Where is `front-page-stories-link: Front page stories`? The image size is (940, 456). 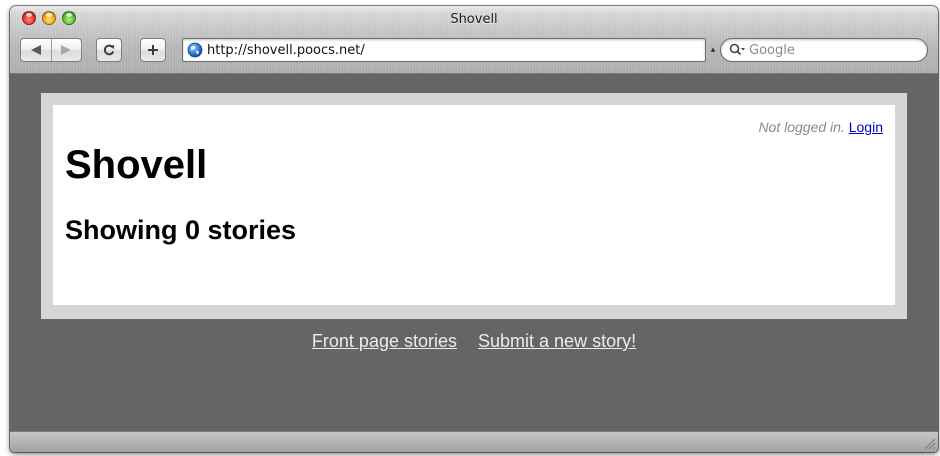
front-page-stories-link: Front page stories is located at coordinates (384, 341).